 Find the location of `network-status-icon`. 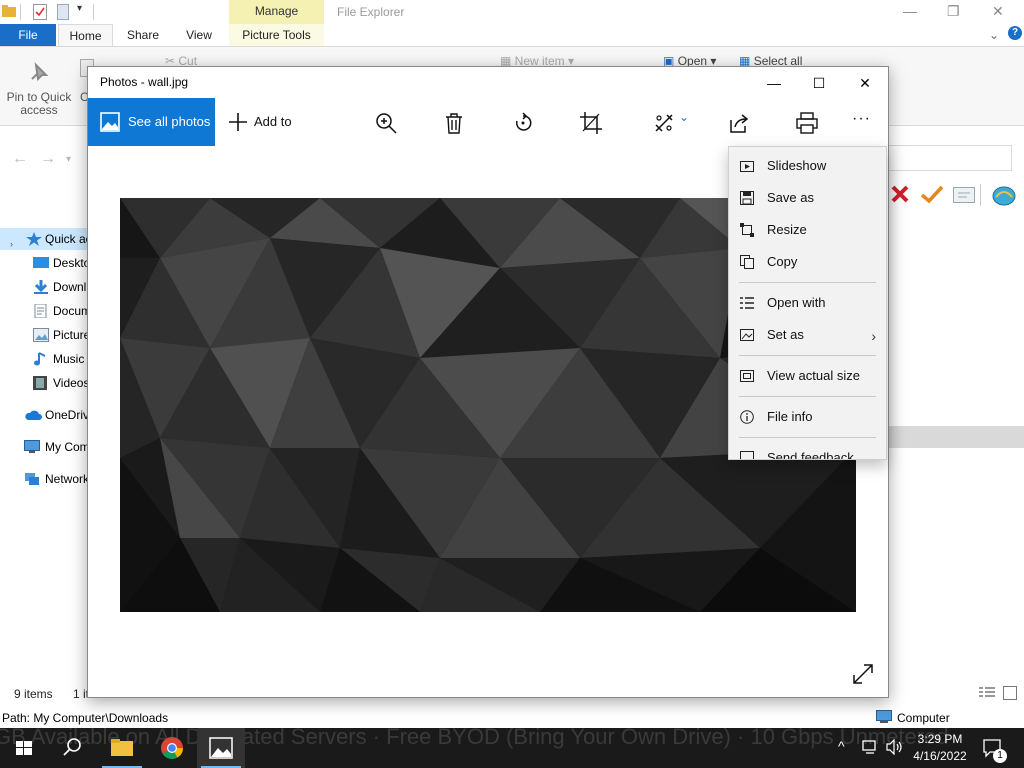

network-status-icon is located at coordinates (871, 747).